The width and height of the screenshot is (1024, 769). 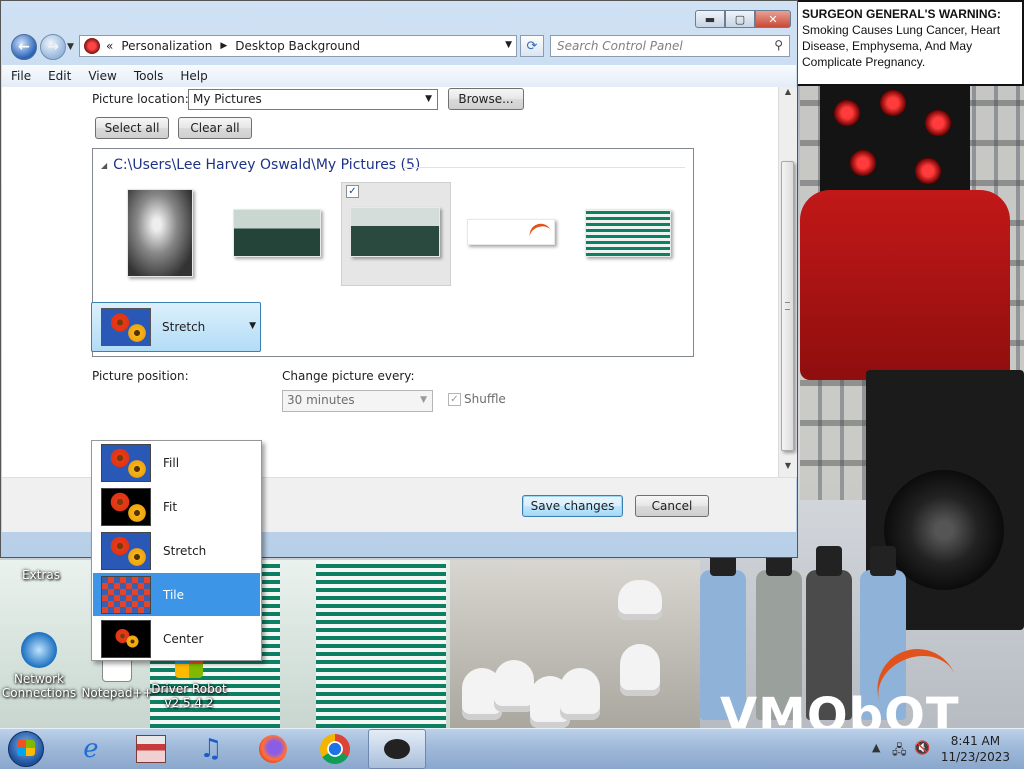 What do you see at coordinates (117, 693) in the screenshot?
I see `notepadpp-label: Notepad++` at bounding box center [117, 693].